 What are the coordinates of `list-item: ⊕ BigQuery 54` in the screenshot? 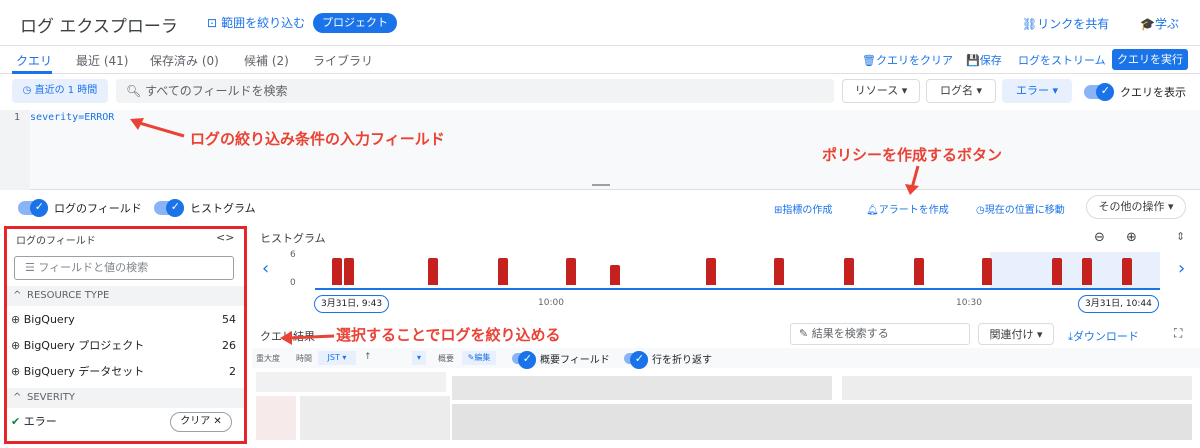 It's located at (125, 320).